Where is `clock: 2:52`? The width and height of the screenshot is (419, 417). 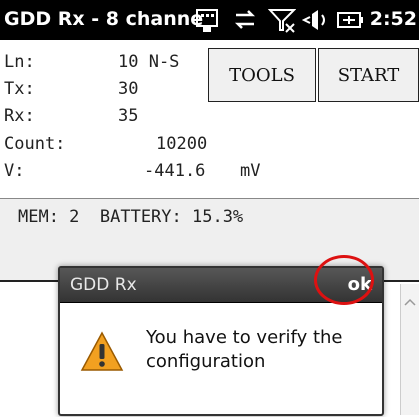 clock: 2:52 is located at coordinates (393, 19).